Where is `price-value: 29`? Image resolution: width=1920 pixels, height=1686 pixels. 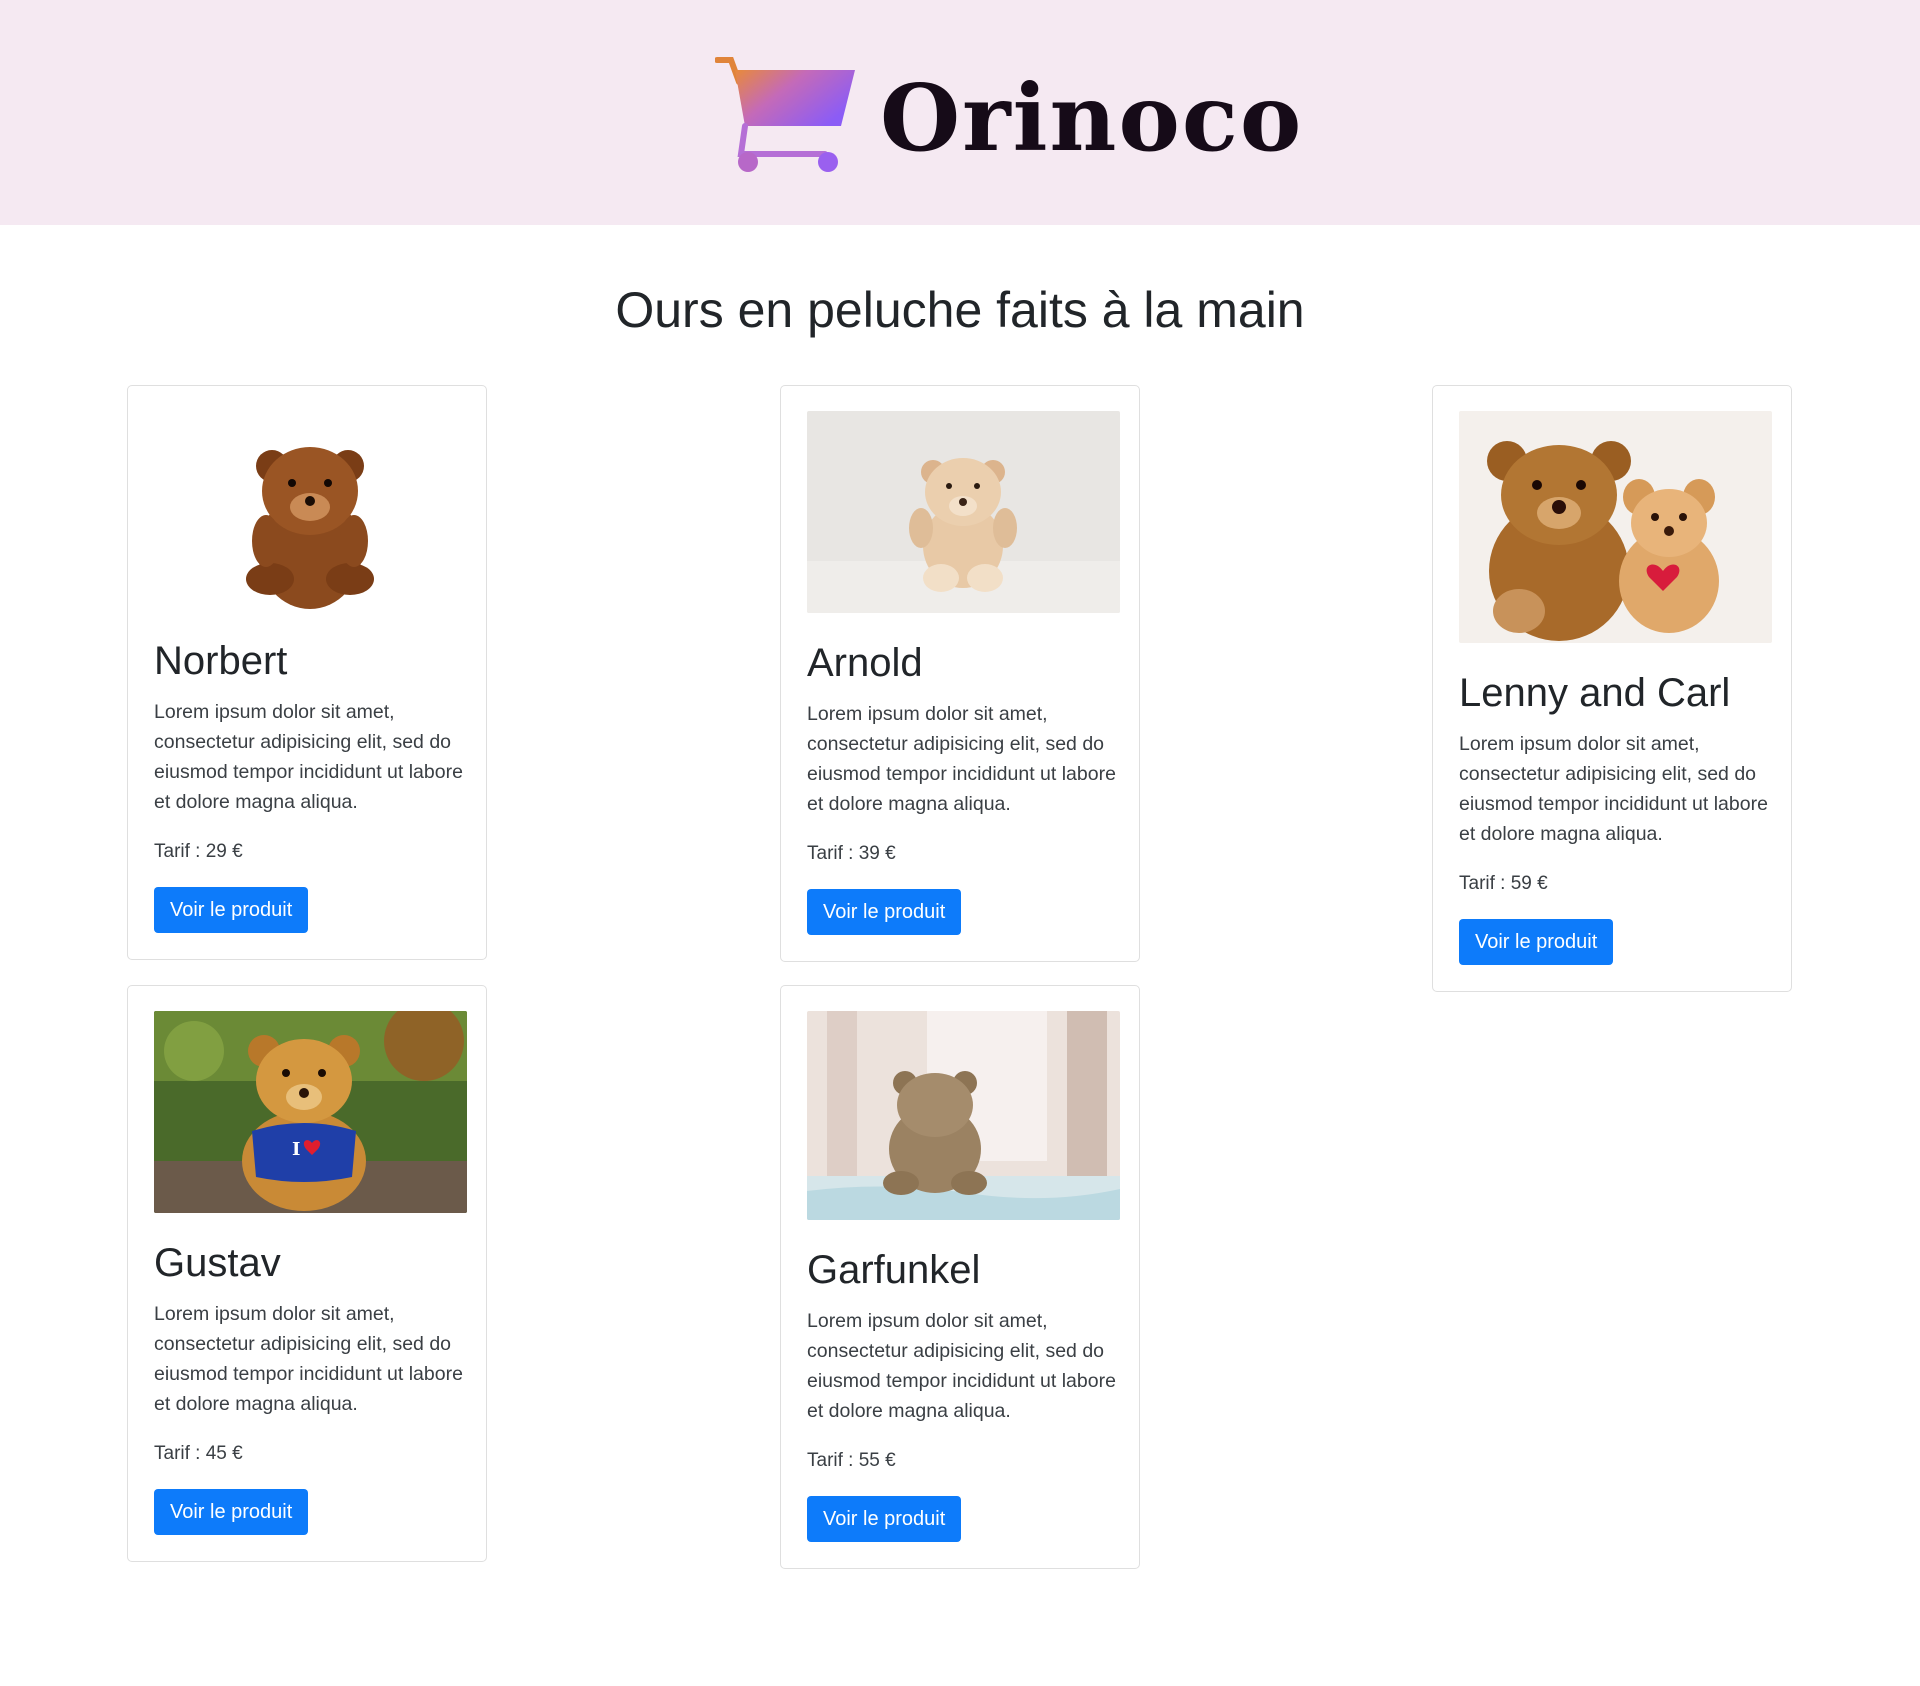
price-value: 29 is located at coordinates (216, 851).